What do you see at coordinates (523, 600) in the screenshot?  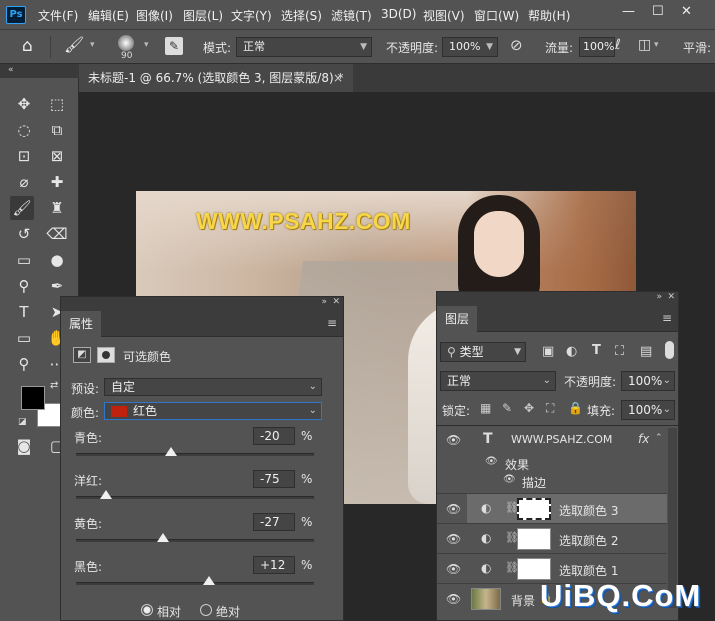 I see `layer-name: 背景` at bounding box center [523, 600].